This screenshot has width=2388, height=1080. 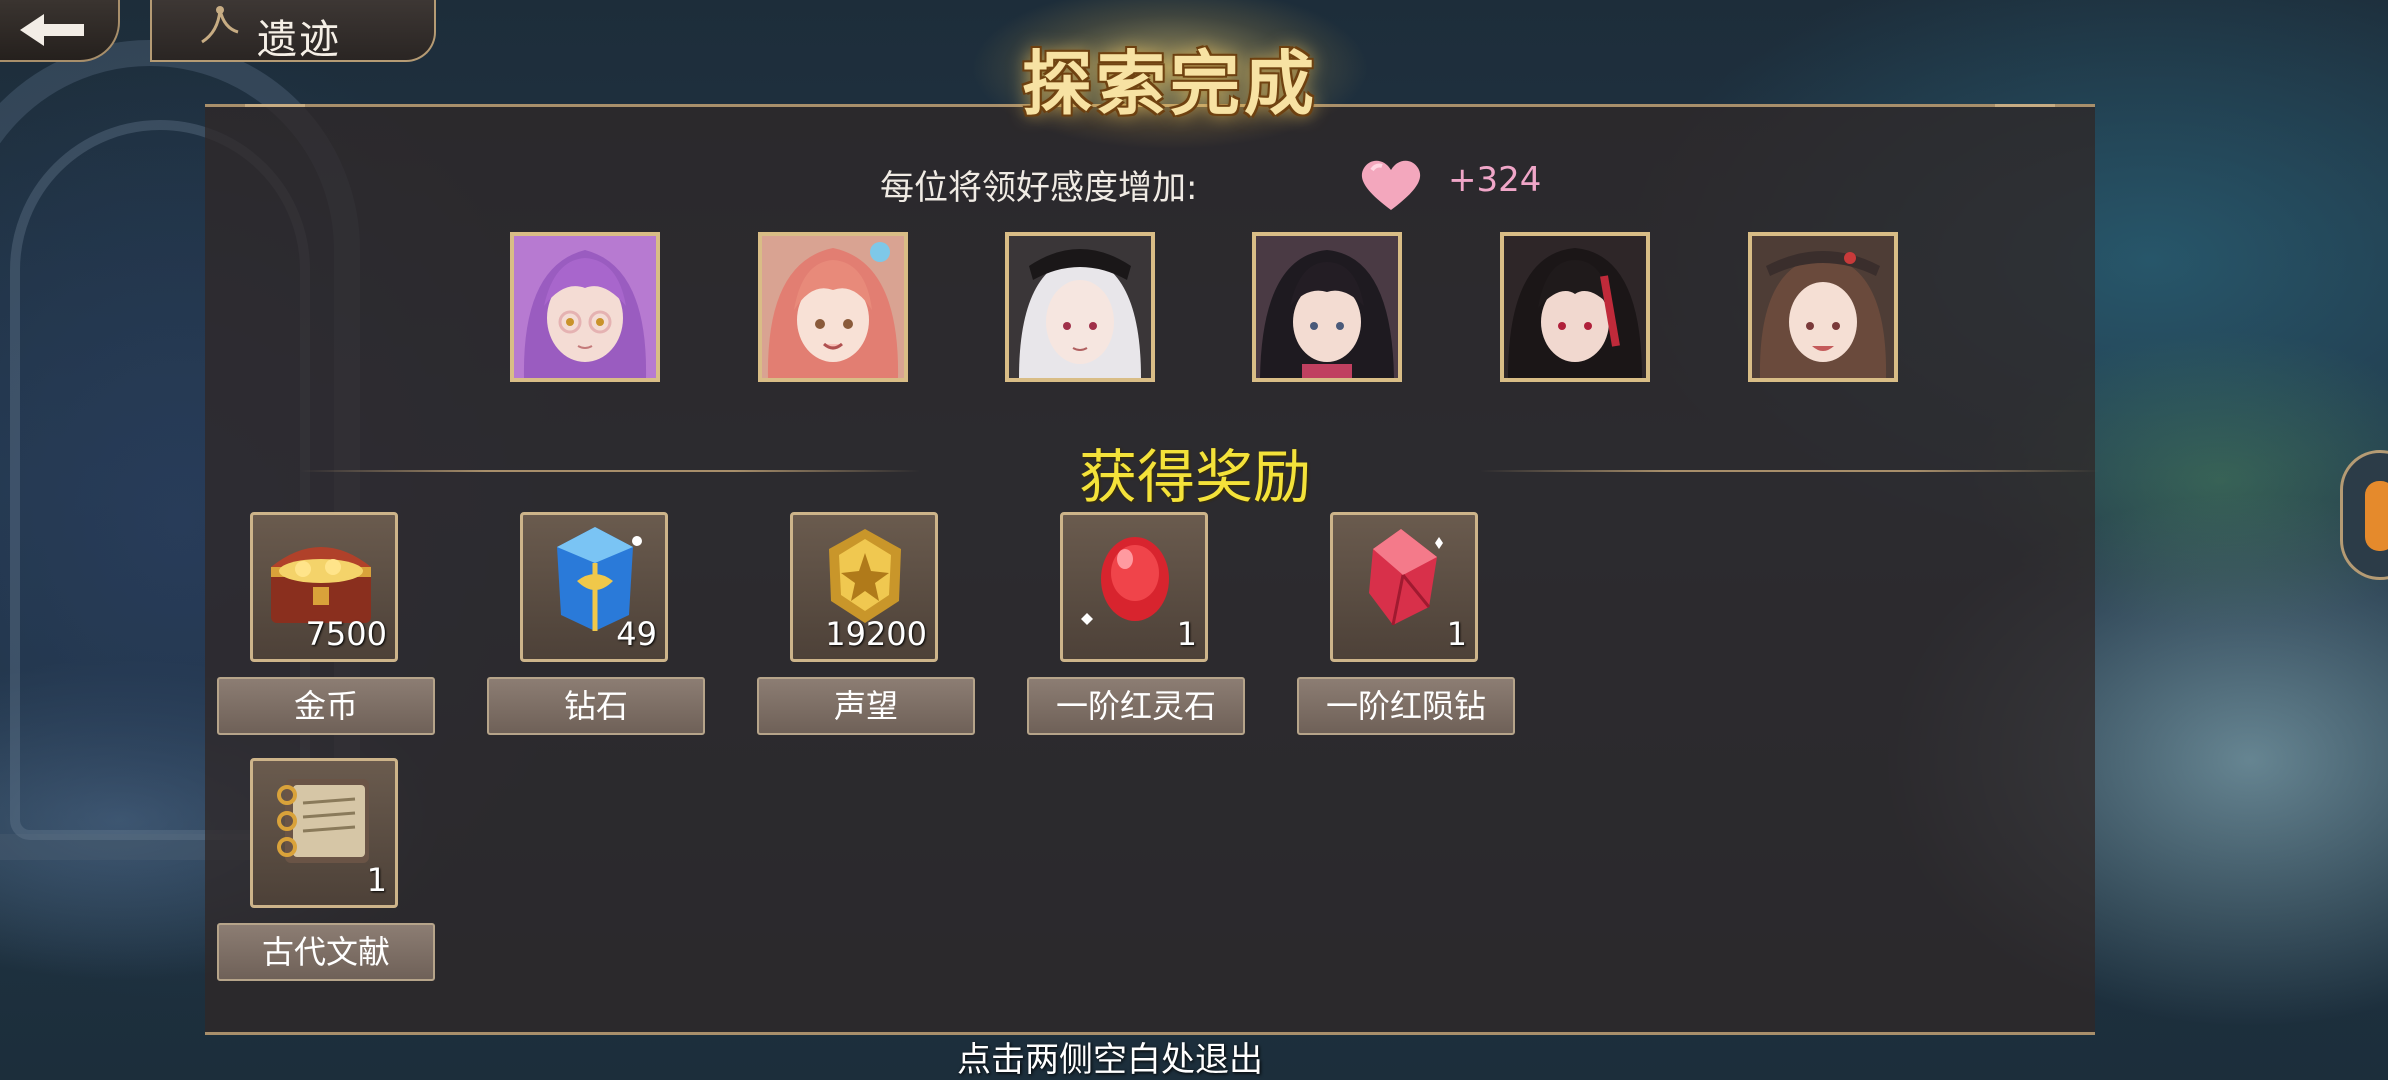 What do you see at coordinates (1404, 587) in the screenshot?
I see `reward-item-red-meteor-diamond: 1` at bounding box center [1404, 587].